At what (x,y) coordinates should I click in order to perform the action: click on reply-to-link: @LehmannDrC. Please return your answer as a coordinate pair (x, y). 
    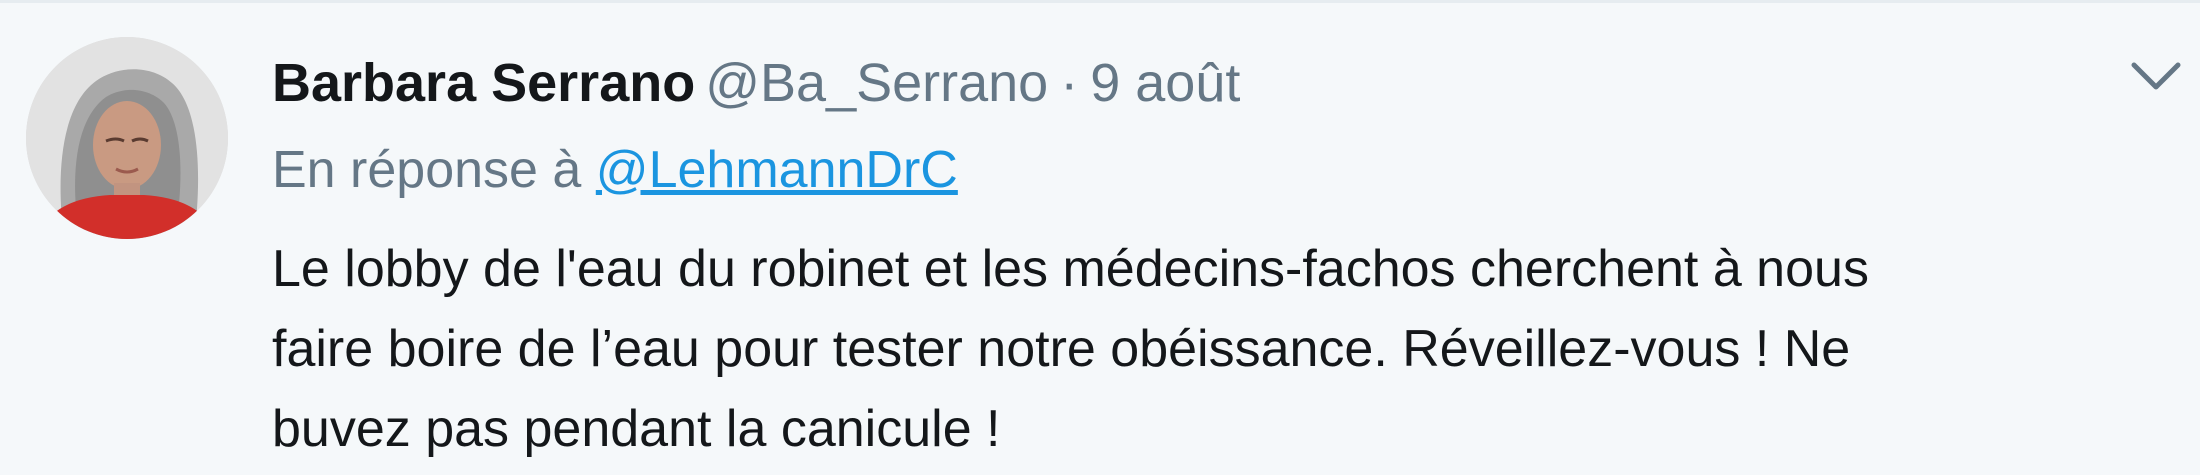
    Looking at the image, I should click on (777, 170).